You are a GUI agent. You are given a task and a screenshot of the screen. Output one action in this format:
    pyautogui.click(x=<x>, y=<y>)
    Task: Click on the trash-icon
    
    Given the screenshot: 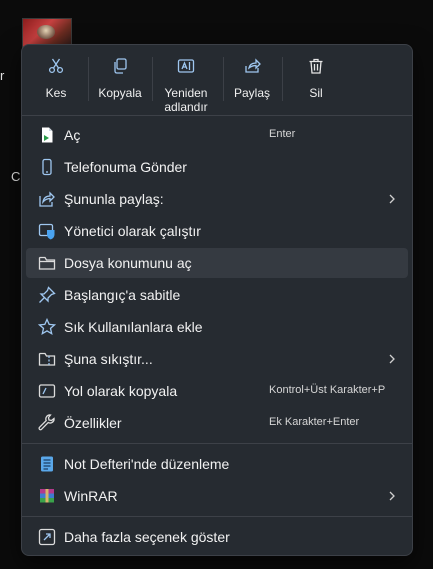 What is the action you would take?
    pyautogui.click(x=316, y=68)
    